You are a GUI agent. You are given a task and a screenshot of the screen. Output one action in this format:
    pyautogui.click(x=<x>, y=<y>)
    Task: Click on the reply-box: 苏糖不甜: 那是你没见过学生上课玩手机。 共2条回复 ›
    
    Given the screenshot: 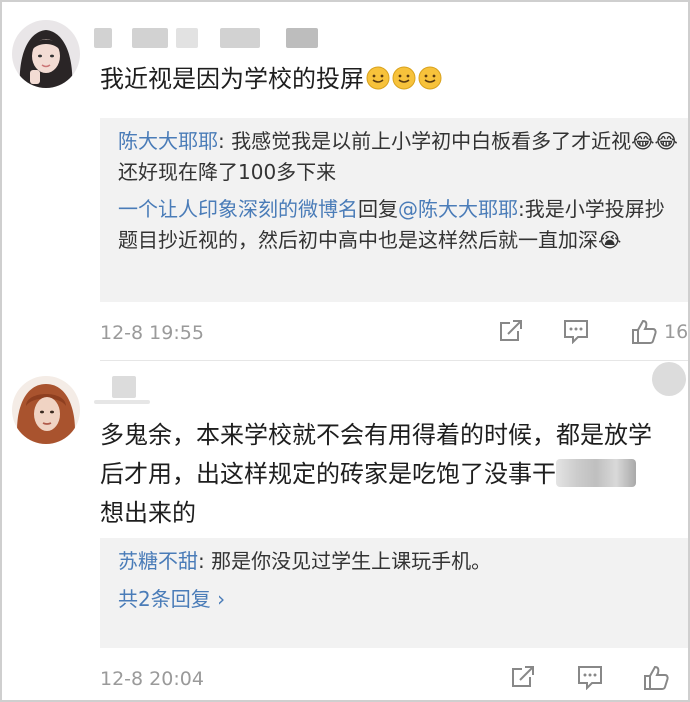 What is the action you would take?
    pyautogui.click(x=394, y=593)
    